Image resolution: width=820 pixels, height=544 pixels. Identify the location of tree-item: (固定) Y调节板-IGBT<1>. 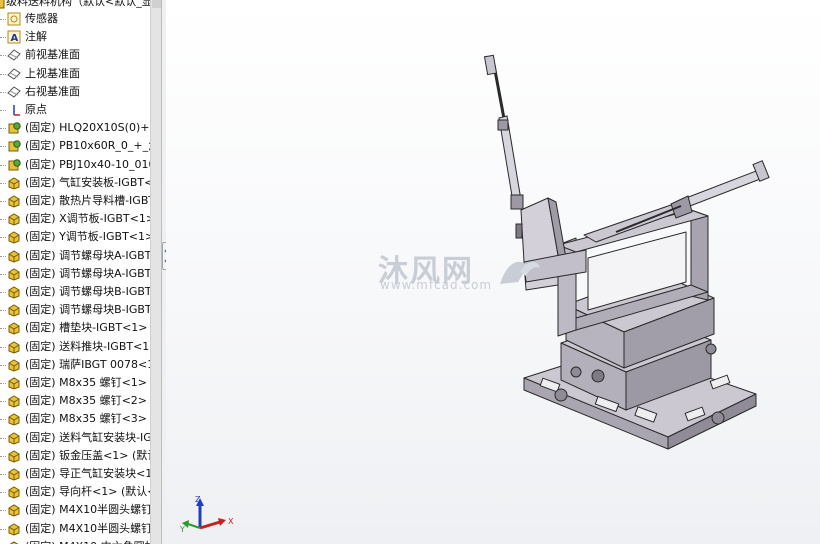
(75, 237).